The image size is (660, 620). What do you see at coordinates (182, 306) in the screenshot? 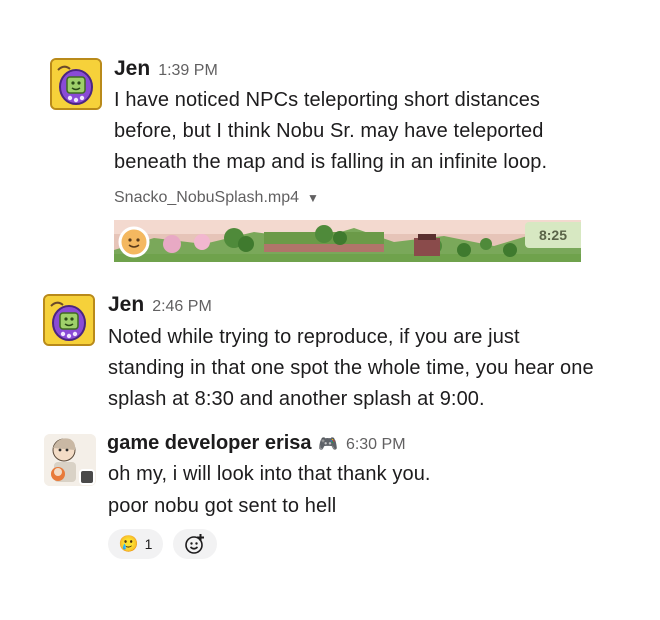
I see `timestamp: 2:46 PM` at bounding box center [182, 306].